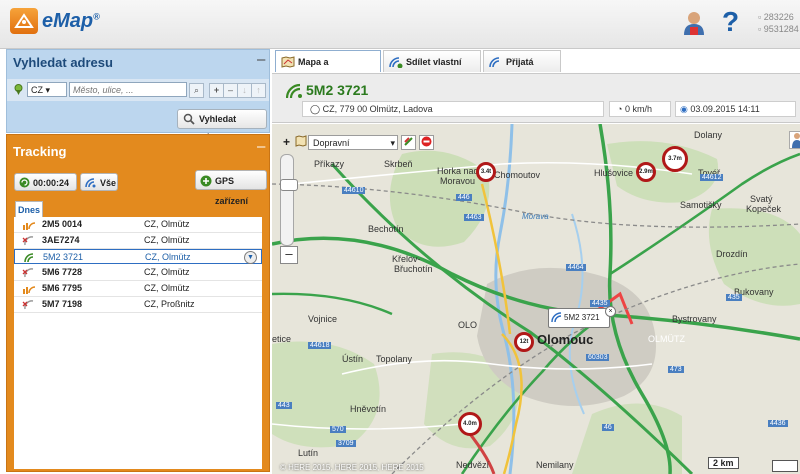 The height and width of the screenshot is (474, 800). What do you see at coordinates (582, 317) in the screenshot?
I see `vehicle-marker-label: 5M2 3721` at bounding box center [582, 317].